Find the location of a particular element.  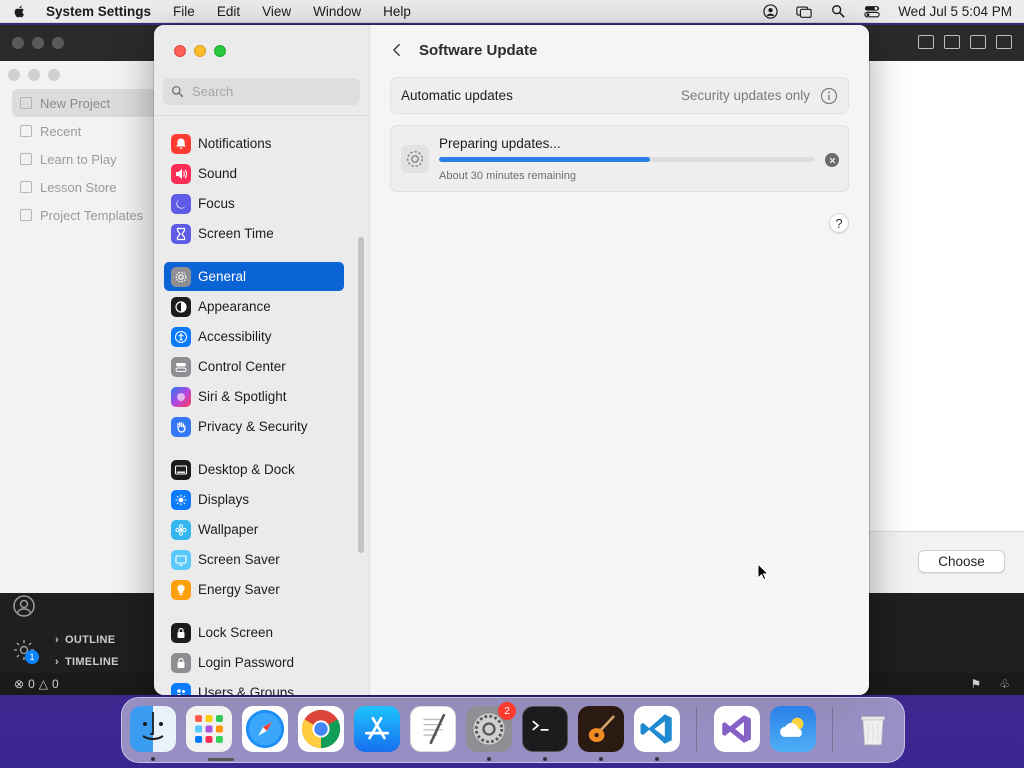

dock-textedit is located at coordinates (433, 729).